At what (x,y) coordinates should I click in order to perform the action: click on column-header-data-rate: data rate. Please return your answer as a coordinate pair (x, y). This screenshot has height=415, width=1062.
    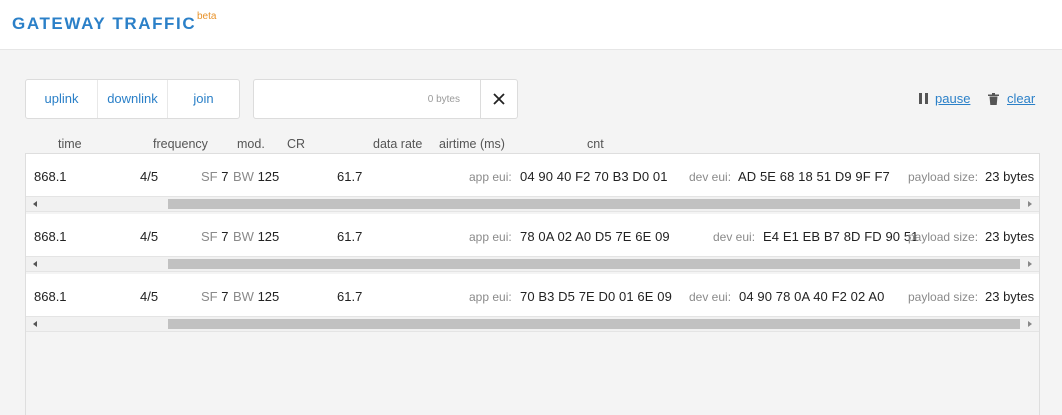
    Looking at the image, I should click on (398, 144).